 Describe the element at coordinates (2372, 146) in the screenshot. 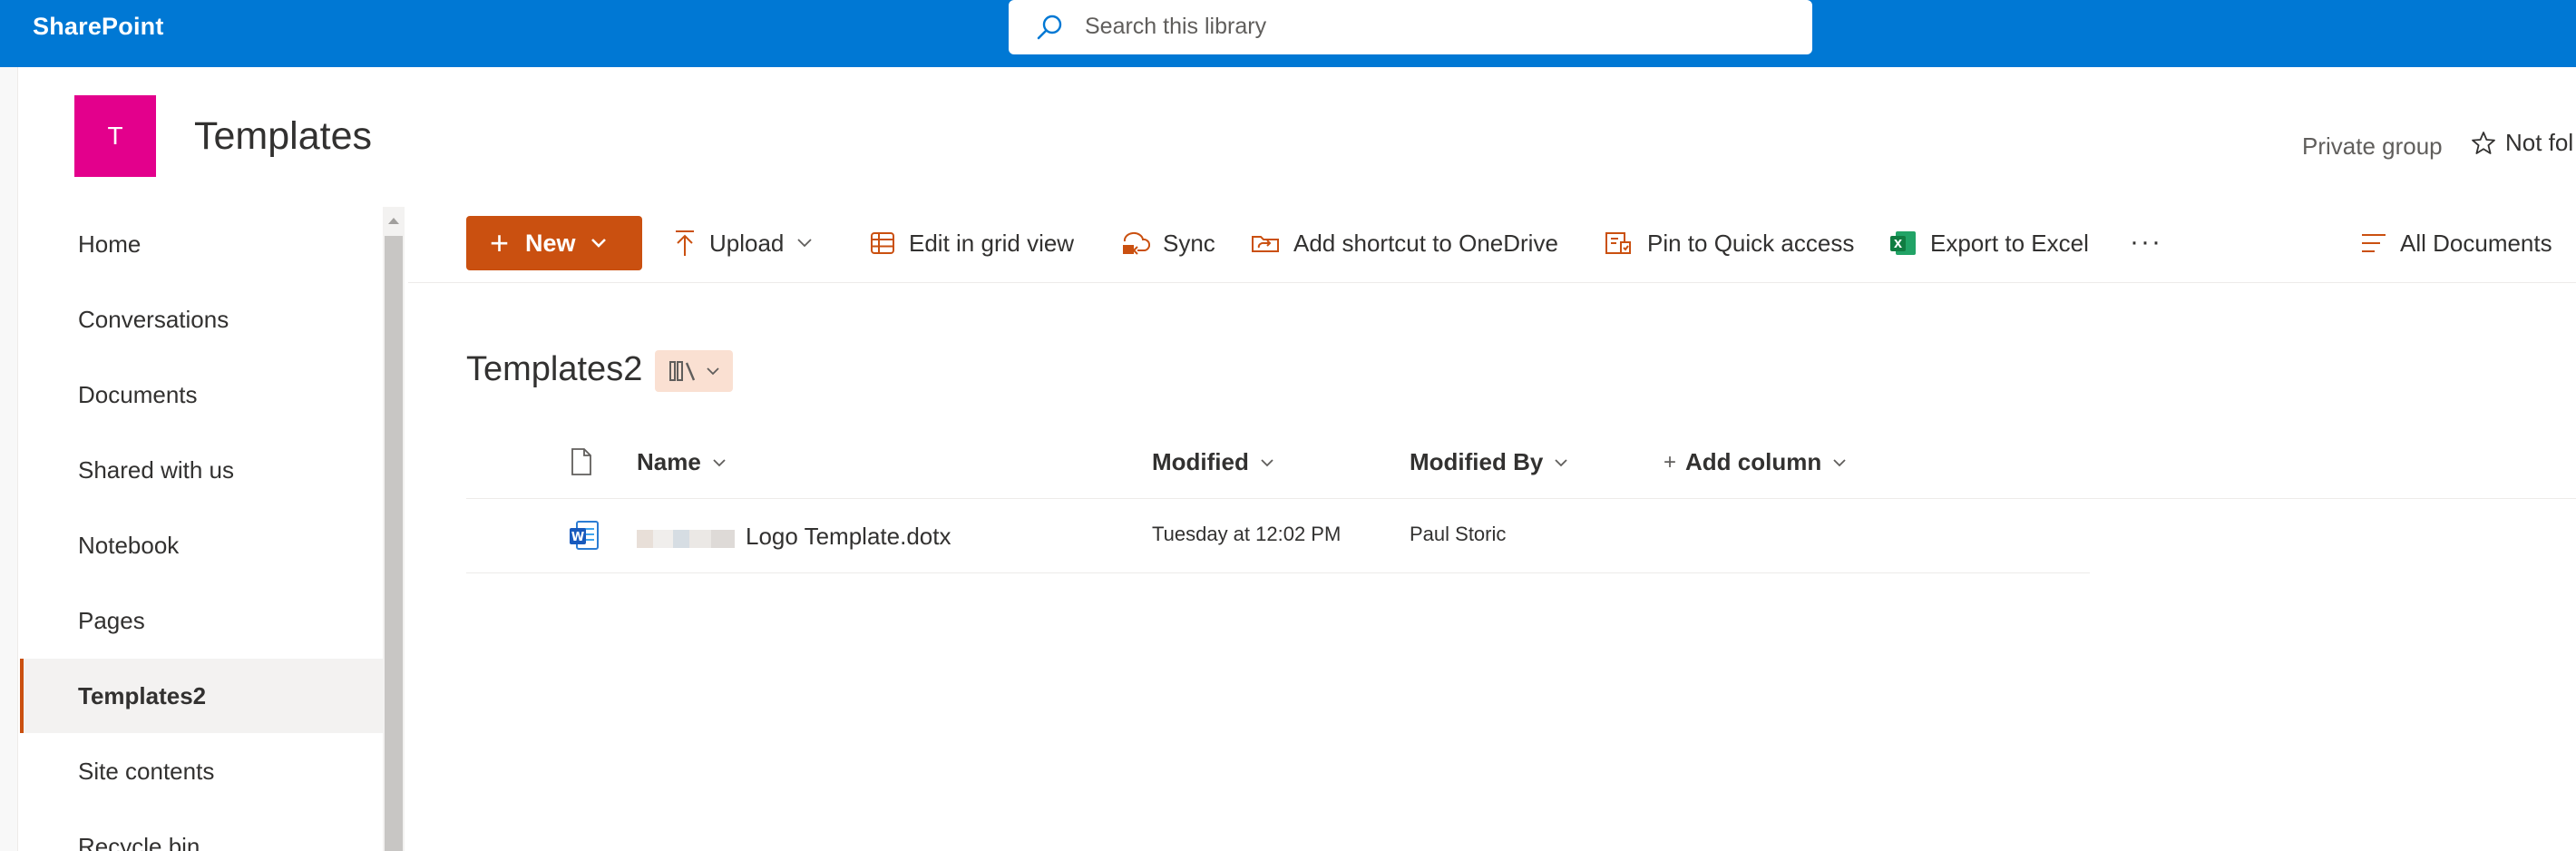

I see `privacy-label: Private group` at that location.